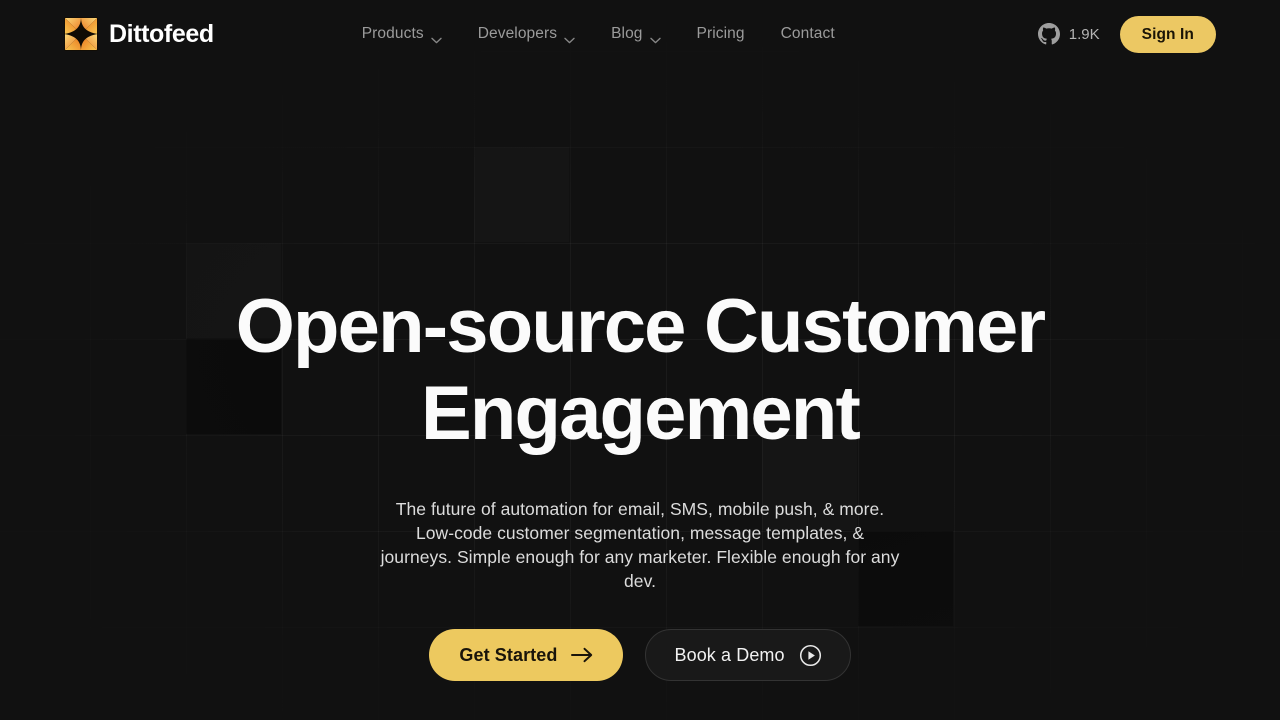 Image resolution: width=1280 pixels, height=720 pixels. I want to click on nav-item-contact: Contact, so click(808, 34).